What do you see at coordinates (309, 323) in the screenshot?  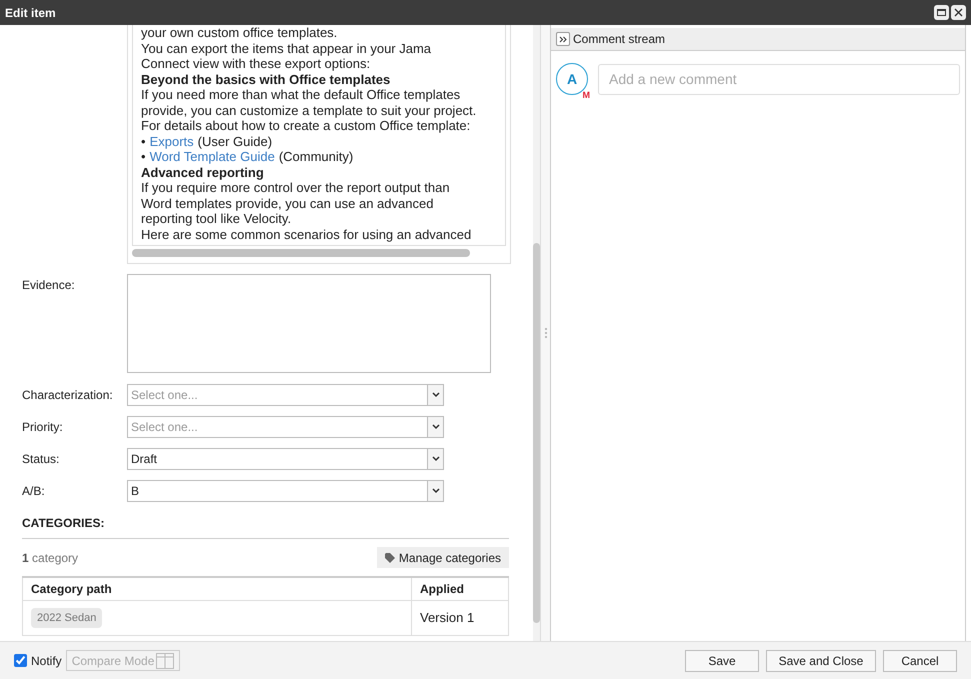 I see `evidence-field` at bounding box center [309, 323].